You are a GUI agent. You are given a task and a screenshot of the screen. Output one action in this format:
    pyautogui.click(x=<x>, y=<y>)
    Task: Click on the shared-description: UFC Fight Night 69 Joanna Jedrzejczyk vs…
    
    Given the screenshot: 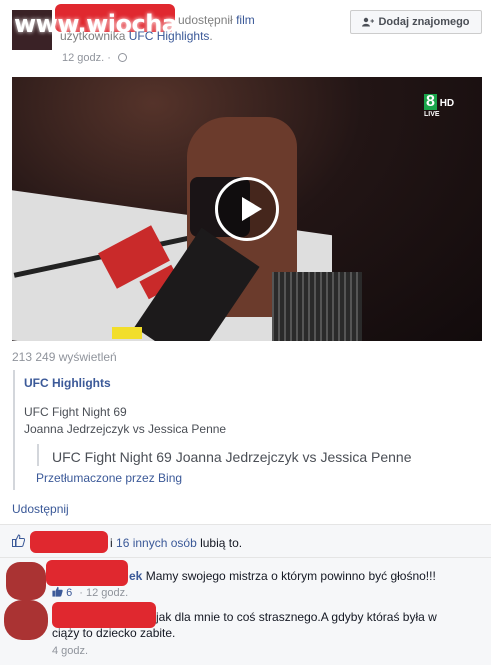 What is the action you would take?
    pyautogui.click(x=125, y=421)
    